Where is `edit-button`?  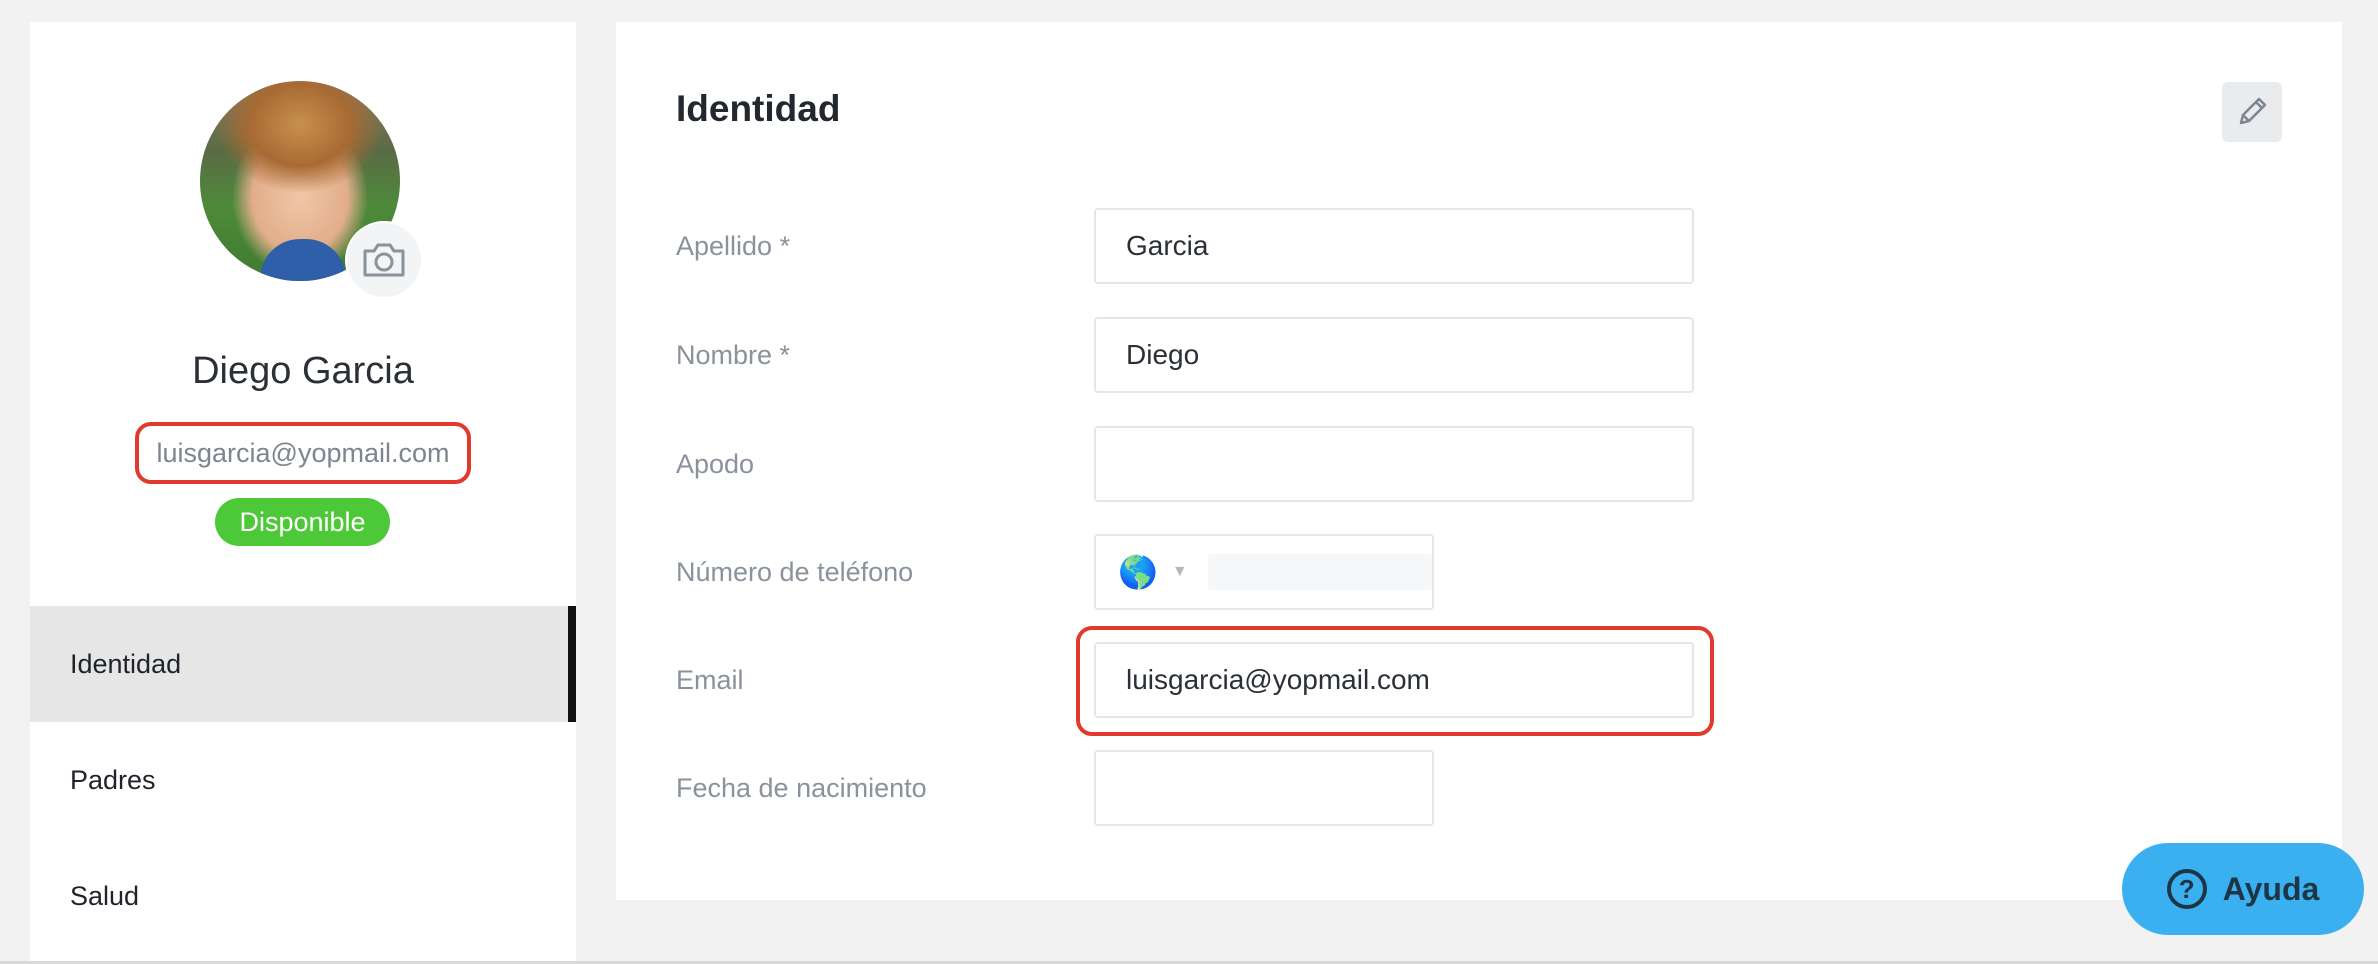
edit-button is located at coordinates (2252, 112).